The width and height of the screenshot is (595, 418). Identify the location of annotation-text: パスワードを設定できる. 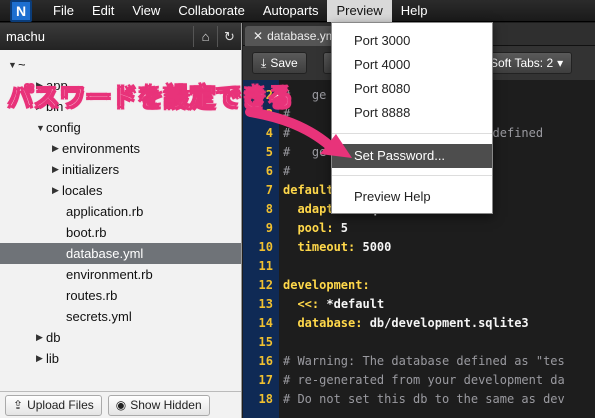
(151, 98).